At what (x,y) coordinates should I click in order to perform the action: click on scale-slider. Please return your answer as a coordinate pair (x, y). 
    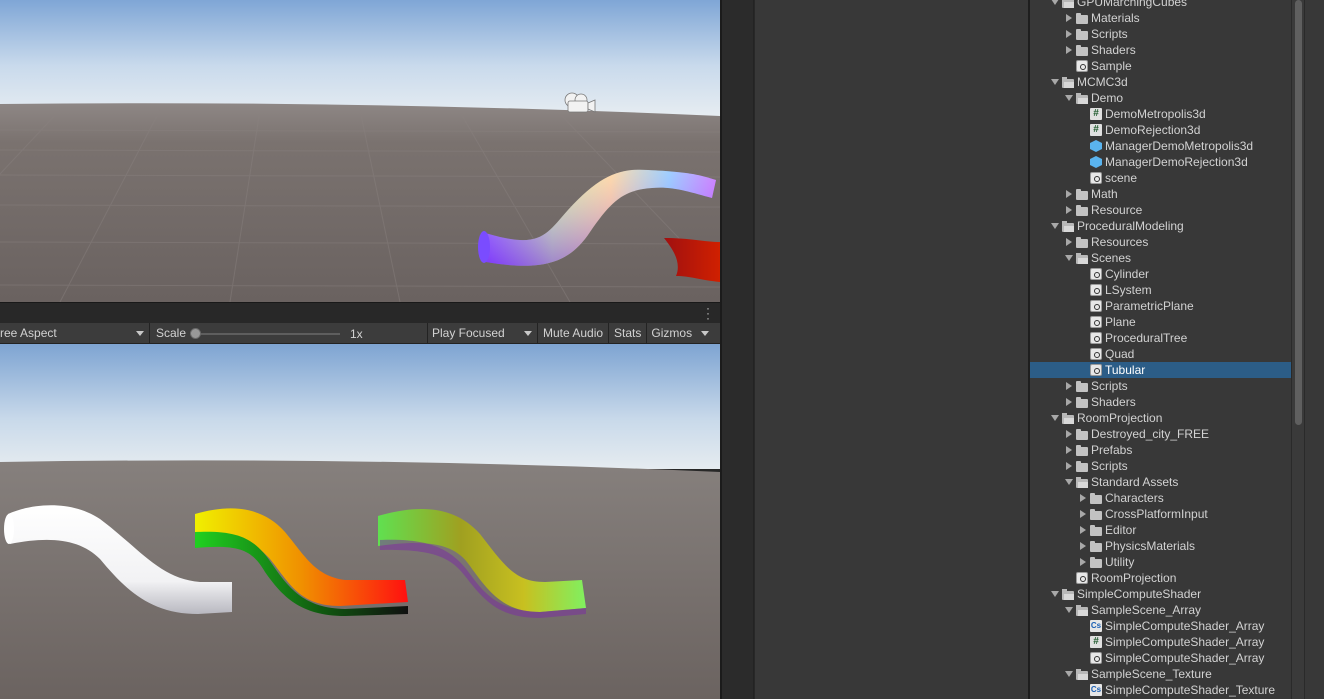
    Looking at the image, I should click on (268, 333).